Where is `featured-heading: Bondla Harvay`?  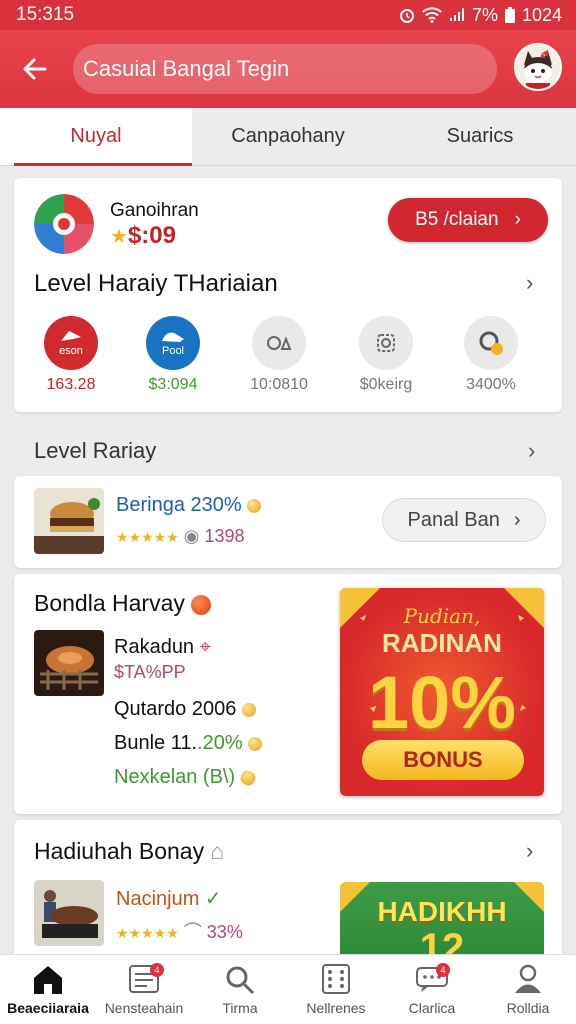
featured-heading: Bondla Harvay is located at coordinates (123, 603).